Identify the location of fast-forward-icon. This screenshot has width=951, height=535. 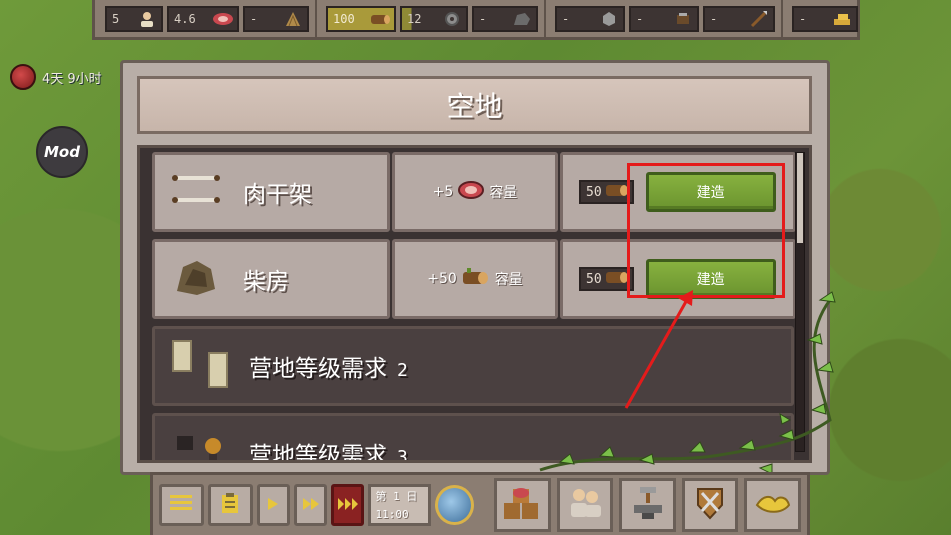
(311, 505).